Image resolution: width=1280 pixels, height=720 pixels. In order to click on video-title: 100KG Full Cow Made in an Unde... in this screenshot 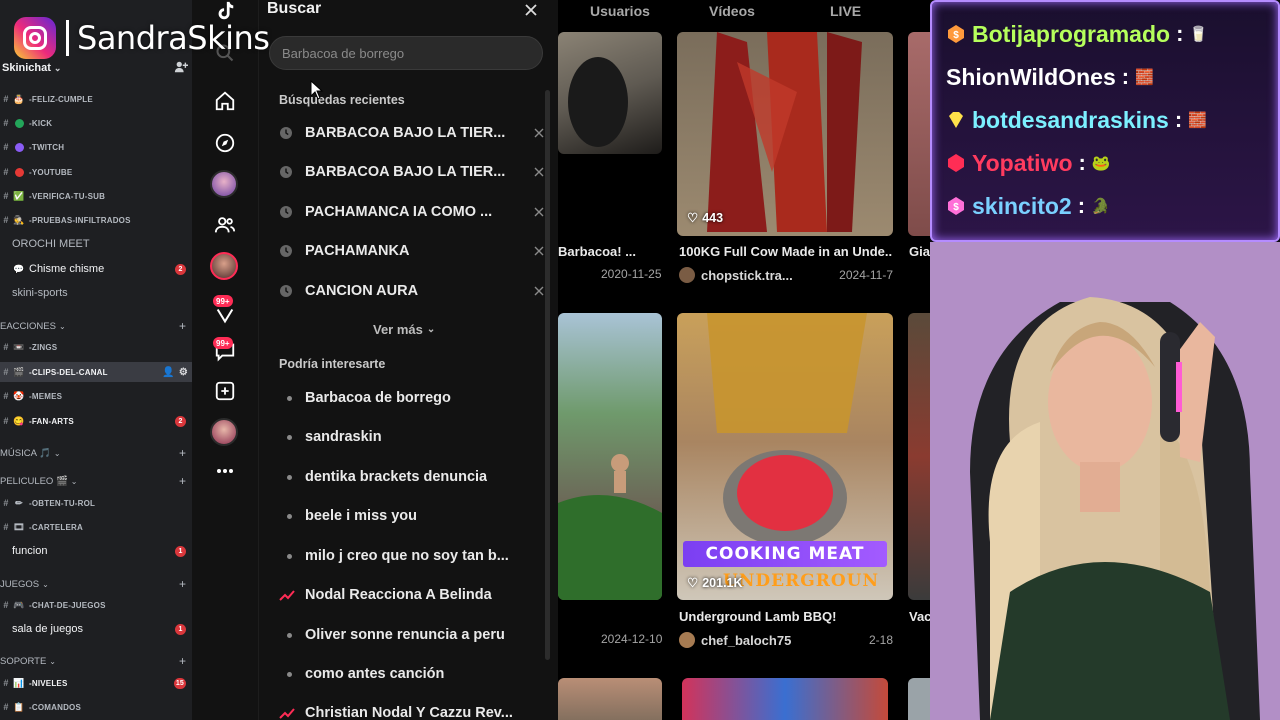, I will do `click(786, 251)`.